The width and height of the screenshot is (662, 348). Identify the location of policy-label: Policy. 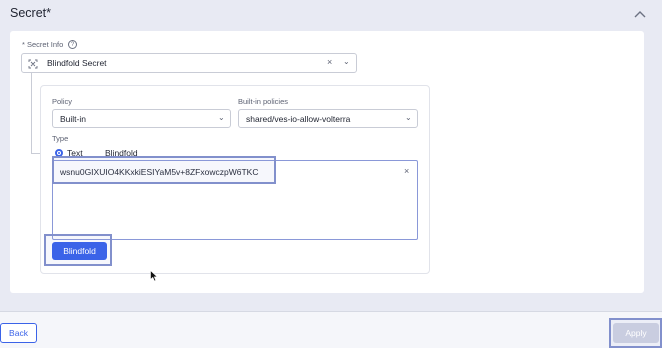
(62, 101).